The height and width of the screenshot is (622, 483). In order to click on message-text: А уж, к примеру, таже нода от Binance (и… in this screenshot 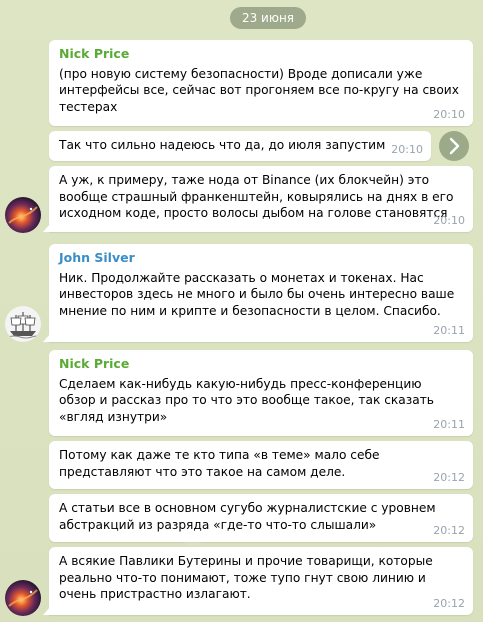, I will do `click(256, 196)`.